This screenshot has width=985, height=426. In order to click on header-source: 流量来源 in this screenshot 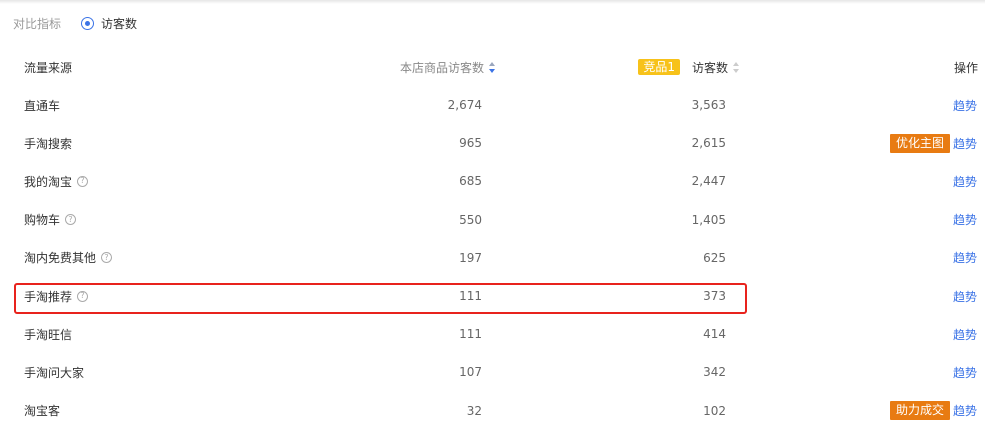, I will do `click(48, 67)`.